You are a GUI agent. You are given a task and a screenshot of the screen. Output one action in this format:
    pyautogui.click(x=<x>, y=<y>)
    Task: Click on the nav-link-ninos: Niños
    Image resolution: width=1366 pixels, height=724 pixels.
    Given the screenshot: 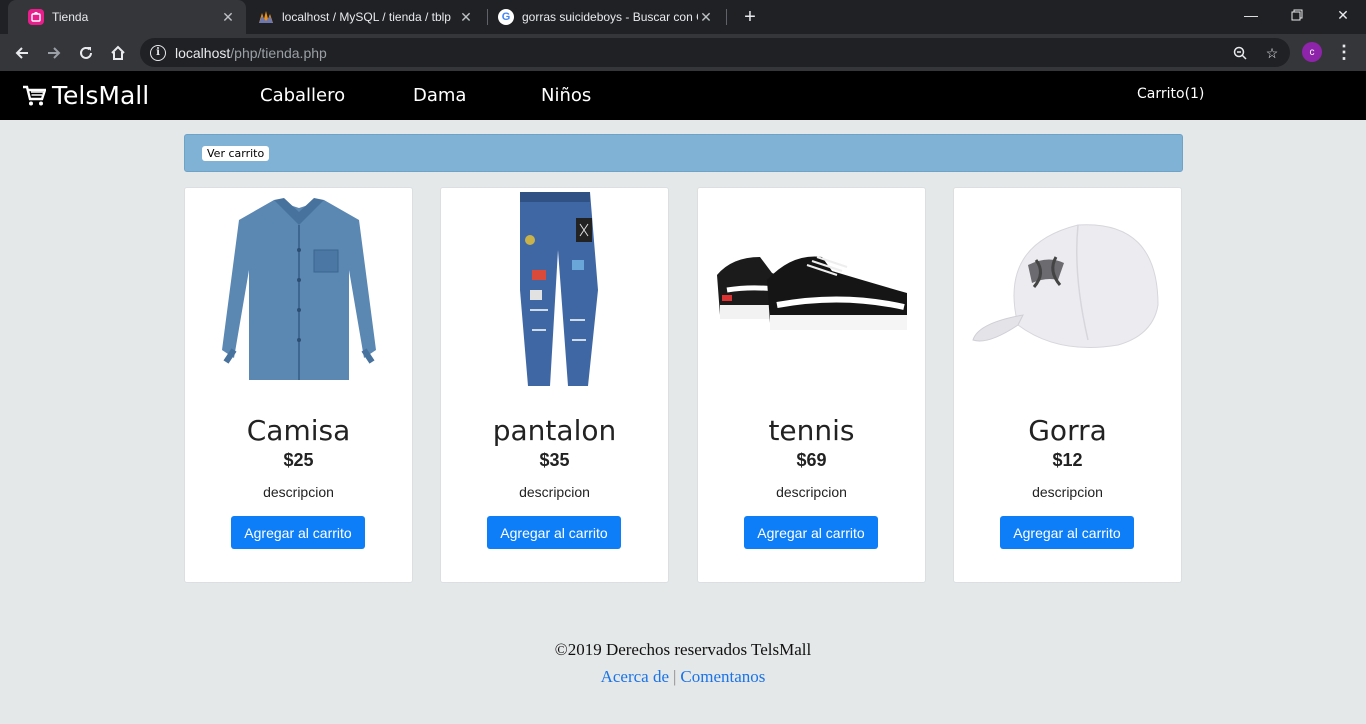 What is the action you would take?
    pyautogui.click(x=566, y=95)
    